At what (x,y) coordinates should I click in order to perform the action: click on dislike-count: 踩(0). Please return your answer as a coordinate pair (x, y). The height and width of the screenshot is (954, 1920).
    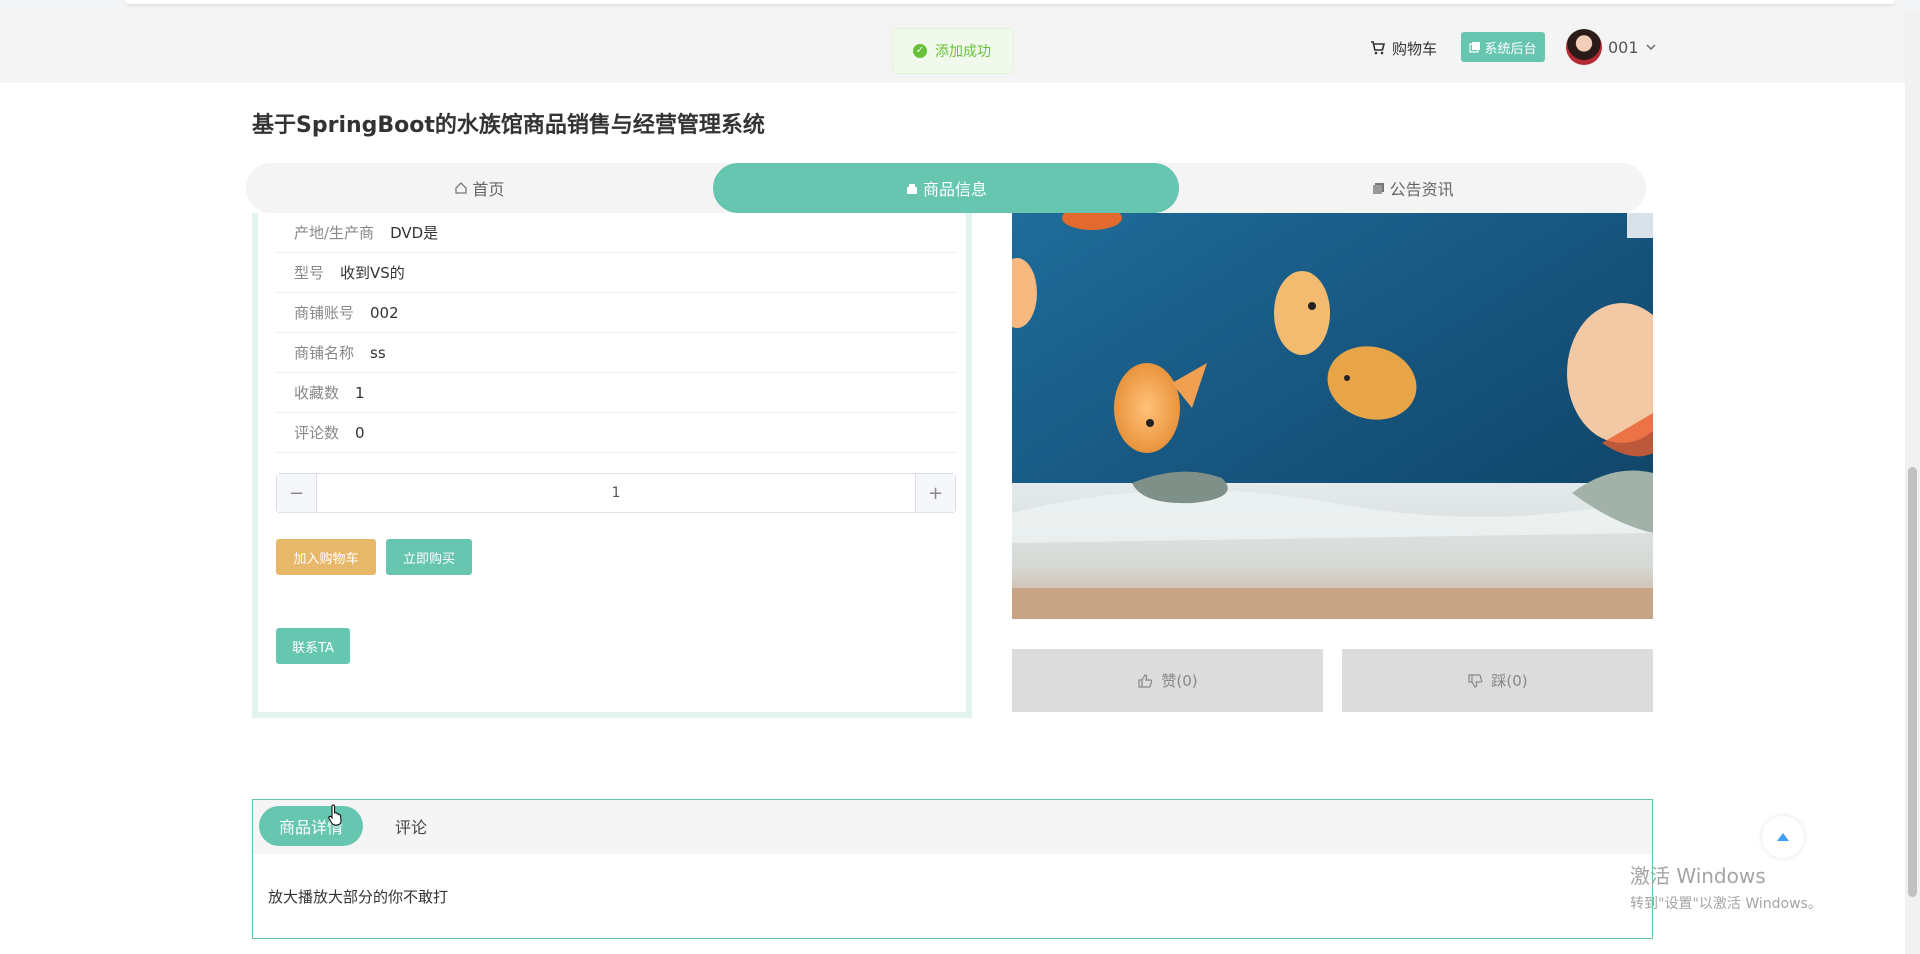
    Looking at the image, I should click on (1509, 681).